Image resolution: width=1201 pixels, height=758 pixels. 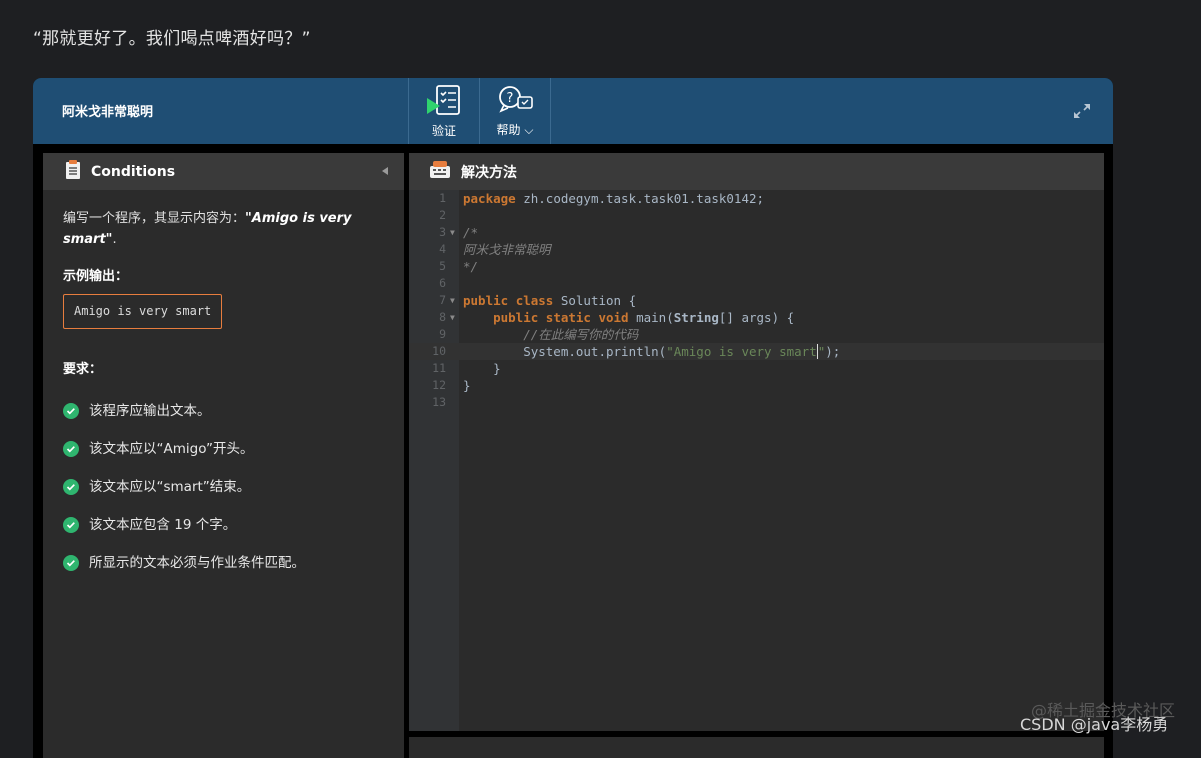 What do you see at coordinates (756, 171) in the screenshot?
I see `solution-header: 解决方法` at bounding box center [756, 171].